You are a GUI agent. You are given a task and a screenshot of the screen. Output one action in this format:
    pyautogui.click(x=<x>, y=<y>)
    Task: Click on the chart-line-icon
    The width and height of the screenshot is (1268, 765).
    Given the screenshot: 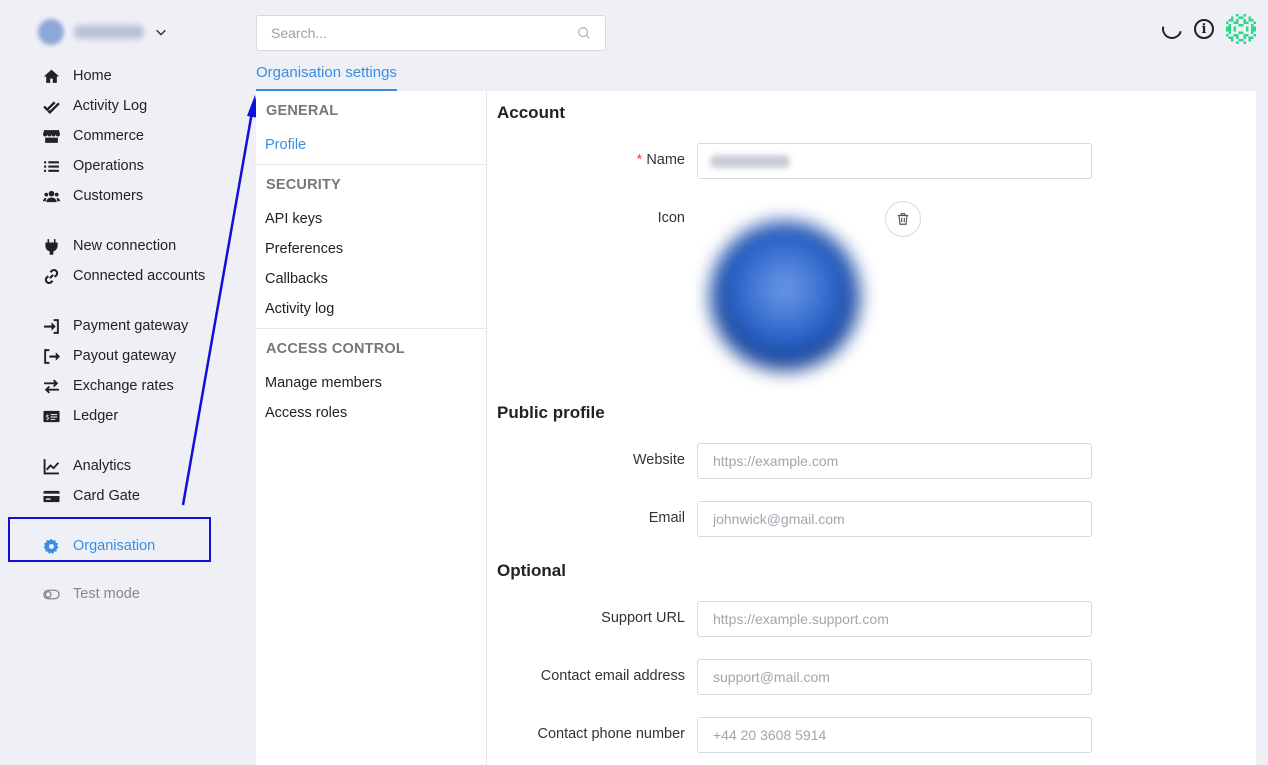 What is the action you would take?
    pyautogui.click(x=51, y=466)
    